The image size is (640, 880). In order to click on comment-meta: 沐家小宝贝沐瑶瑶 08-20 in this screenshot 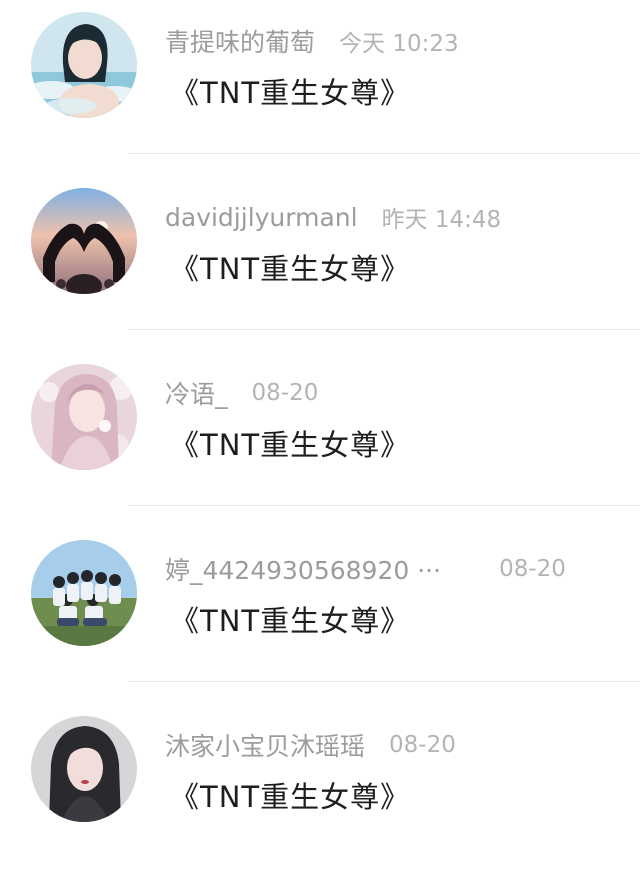, I will do `click(310, 745)`.